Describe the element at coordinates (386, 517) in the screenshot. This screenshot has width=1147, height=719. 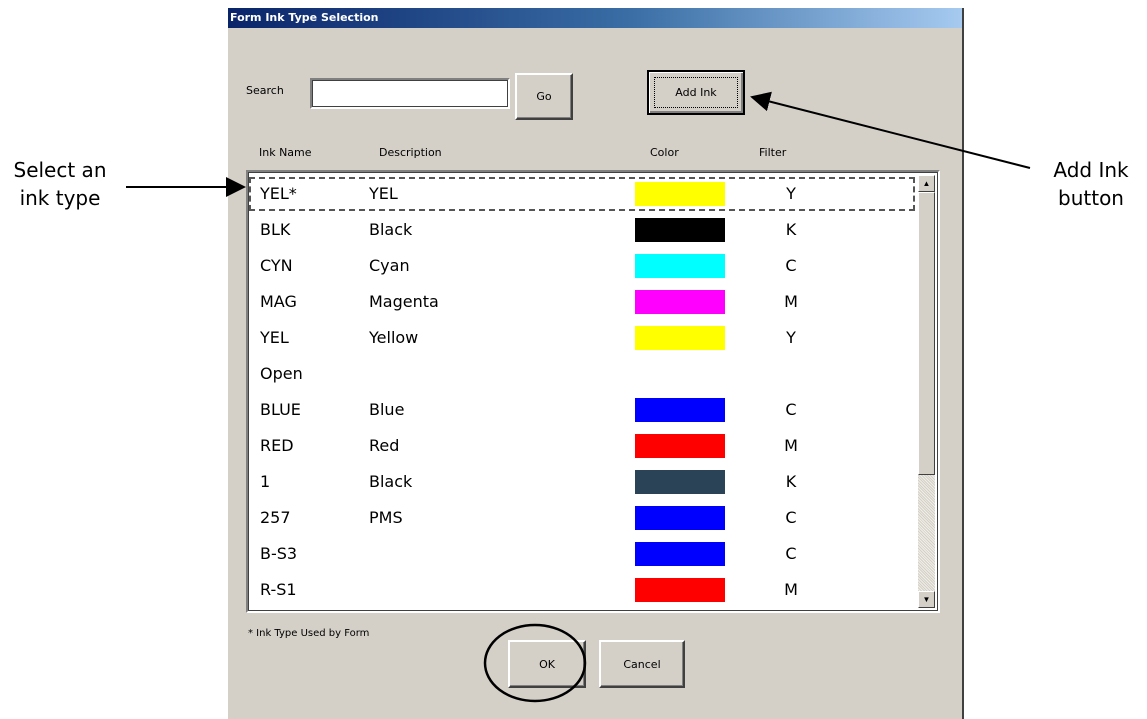
I see `ink-description: PMS` at that location.